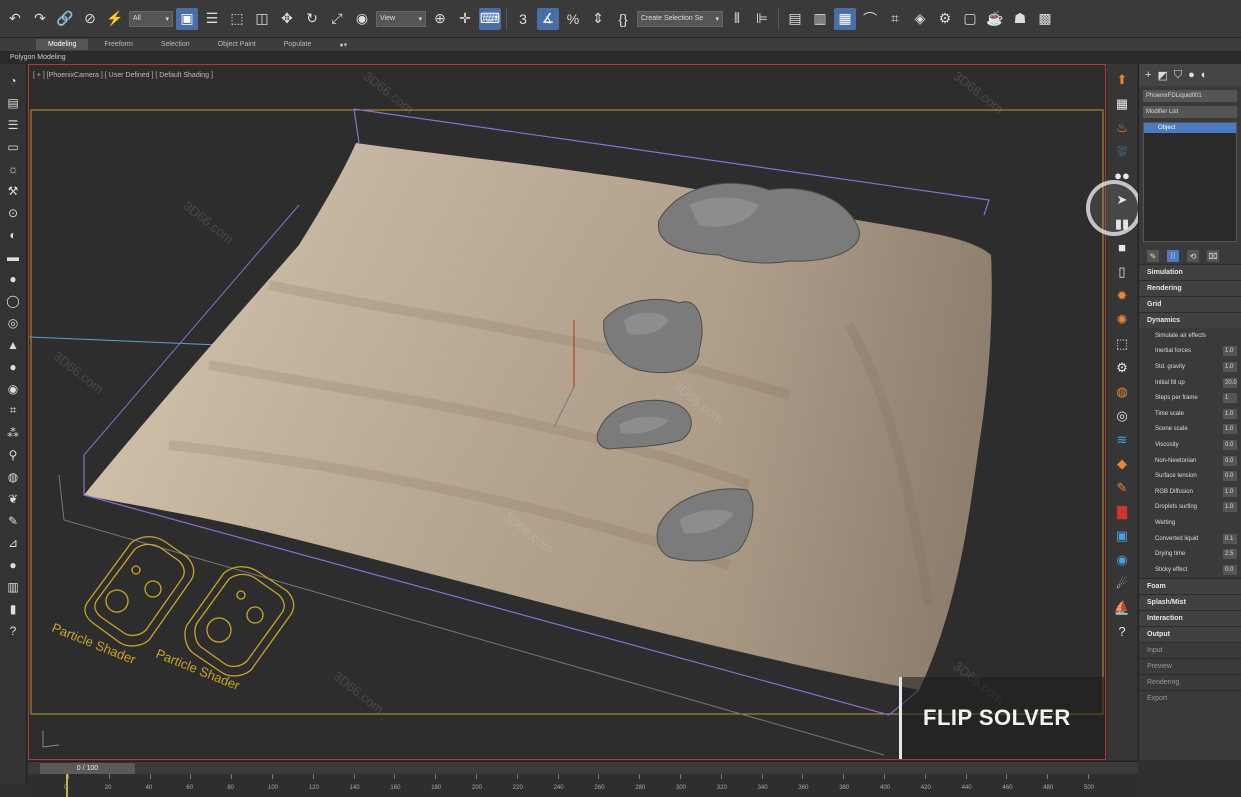  What do you see at coordinates (1191, 75) in the screenshot?
I see `motion-tab-icon: ●` at bounding box center [1191, 75].